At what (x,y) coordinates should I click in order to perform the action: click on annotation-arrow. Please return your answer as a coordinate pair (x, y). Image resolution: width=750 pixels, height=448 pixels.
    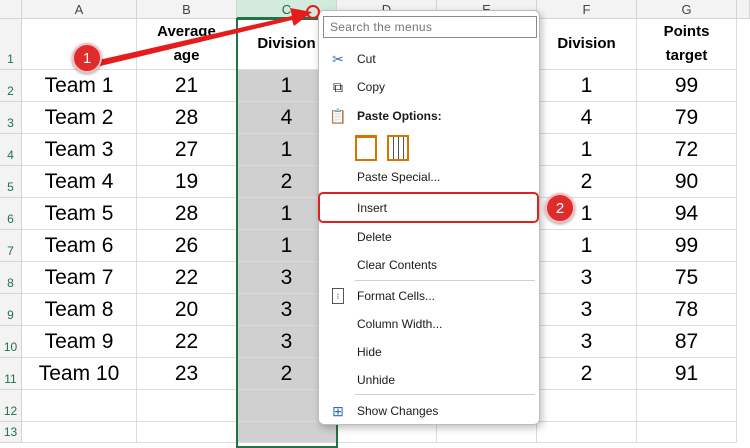
    Looking at the image, I should click on (205, 36).